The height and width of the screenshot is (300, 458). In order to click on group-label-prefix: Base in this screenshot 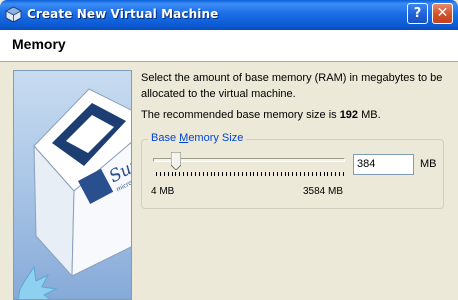, I will do `click(165, 138)`.